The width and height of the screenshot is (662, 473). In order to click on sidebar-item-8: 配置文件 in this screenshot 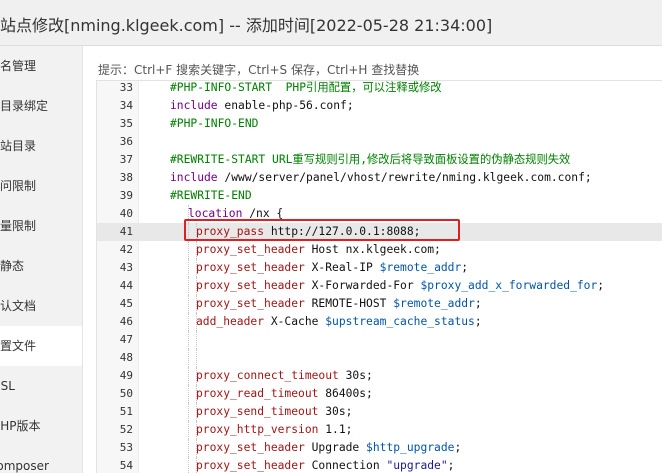, I will do `click(41, 346)`.